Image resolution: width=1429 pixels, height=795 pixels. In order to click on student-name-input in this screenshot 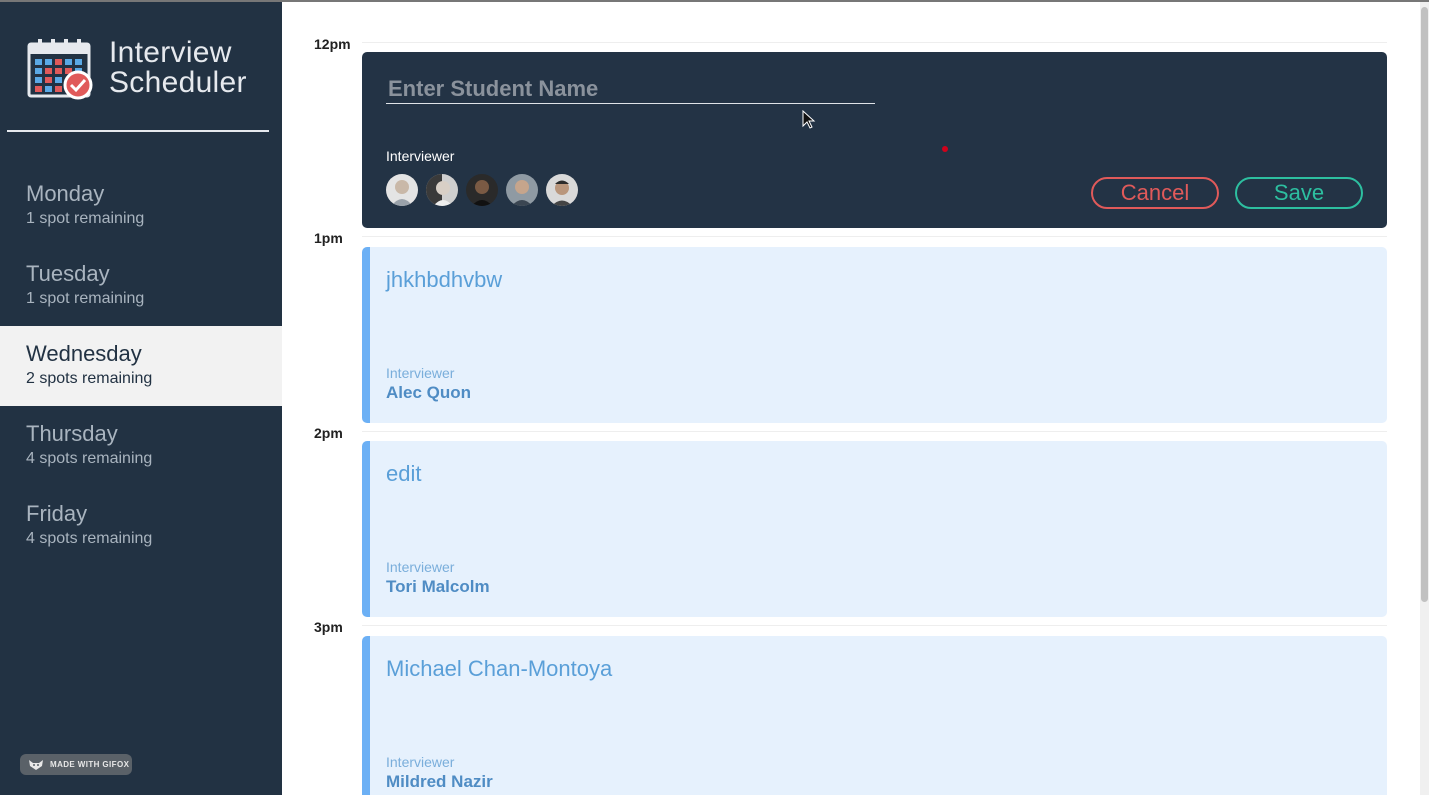, I will do `click(630, 89)`.